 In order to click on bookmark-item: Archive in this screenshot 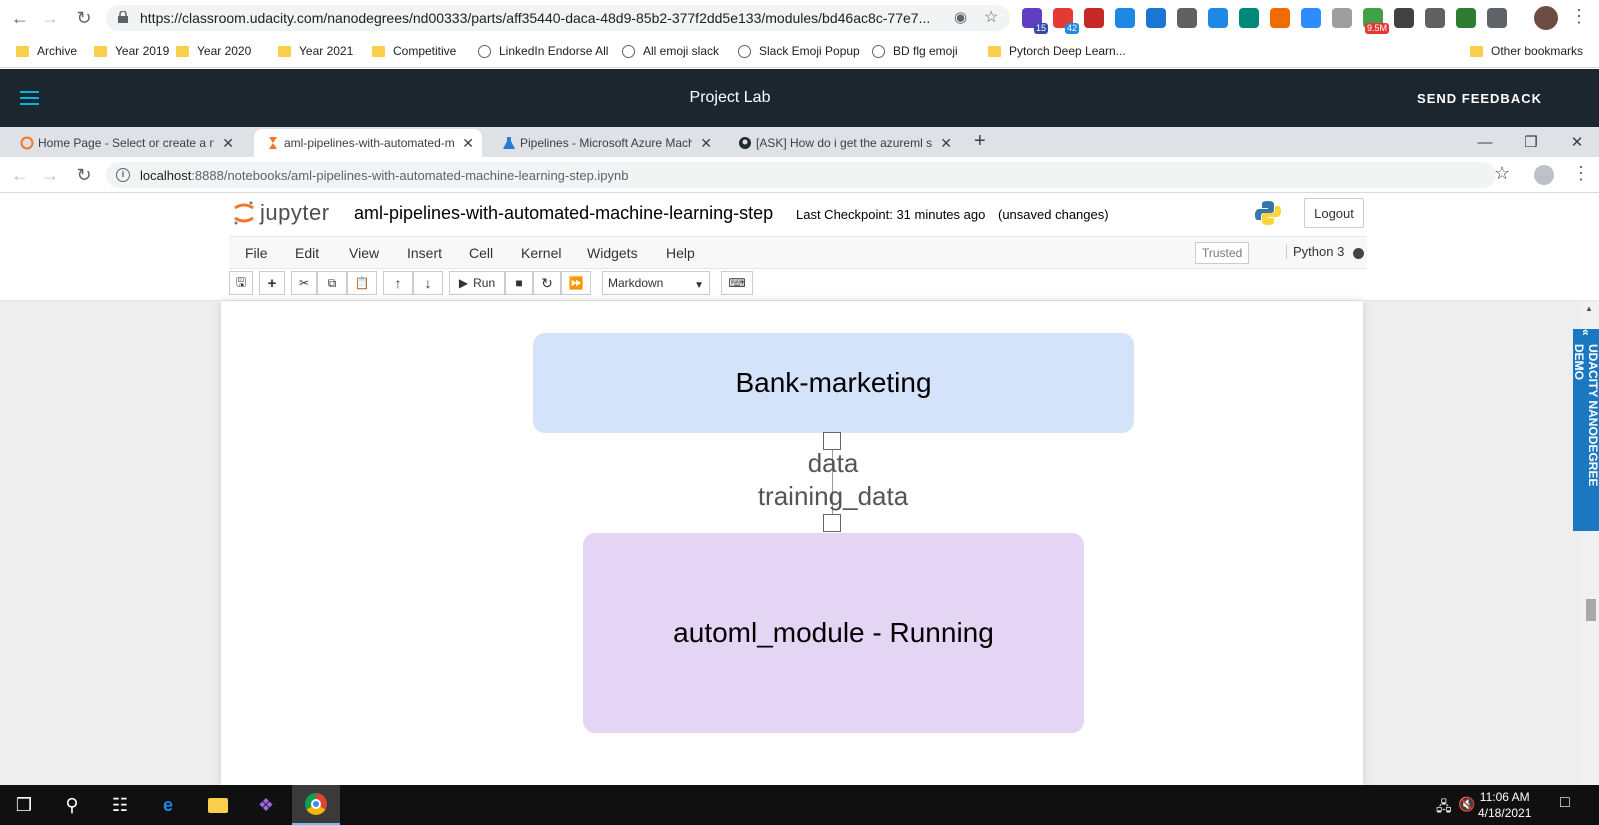, I will do `click(46, 51)`.